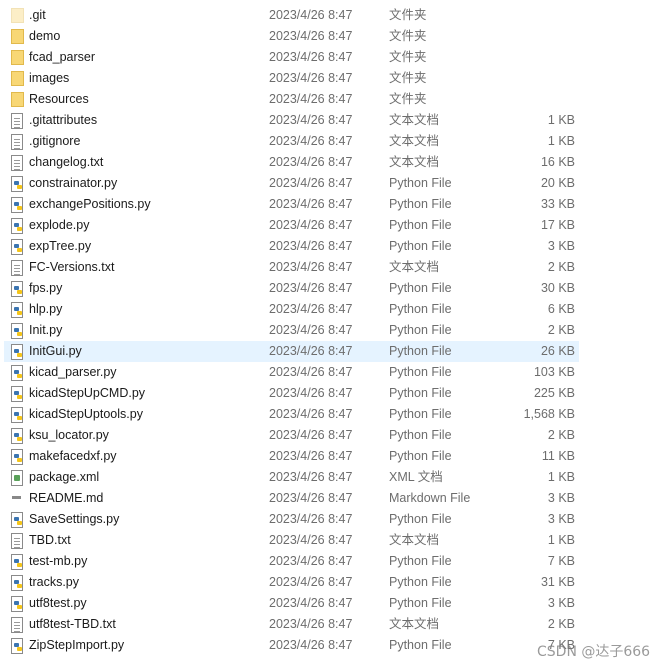  I want to click on file-name: changelog.txt, so click(66, 162).